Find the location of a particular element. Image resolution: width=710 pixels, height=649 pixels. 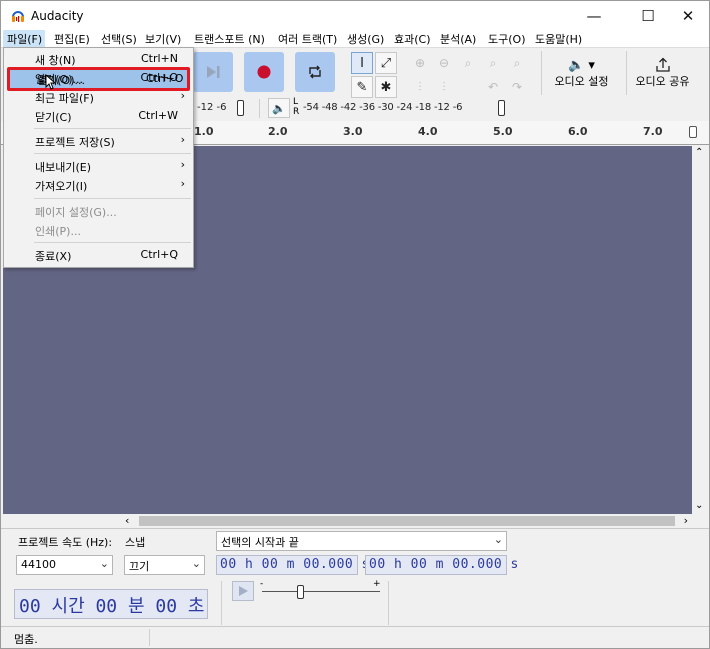

silence-icon: ⫶ is located at coordinates (444, 86).